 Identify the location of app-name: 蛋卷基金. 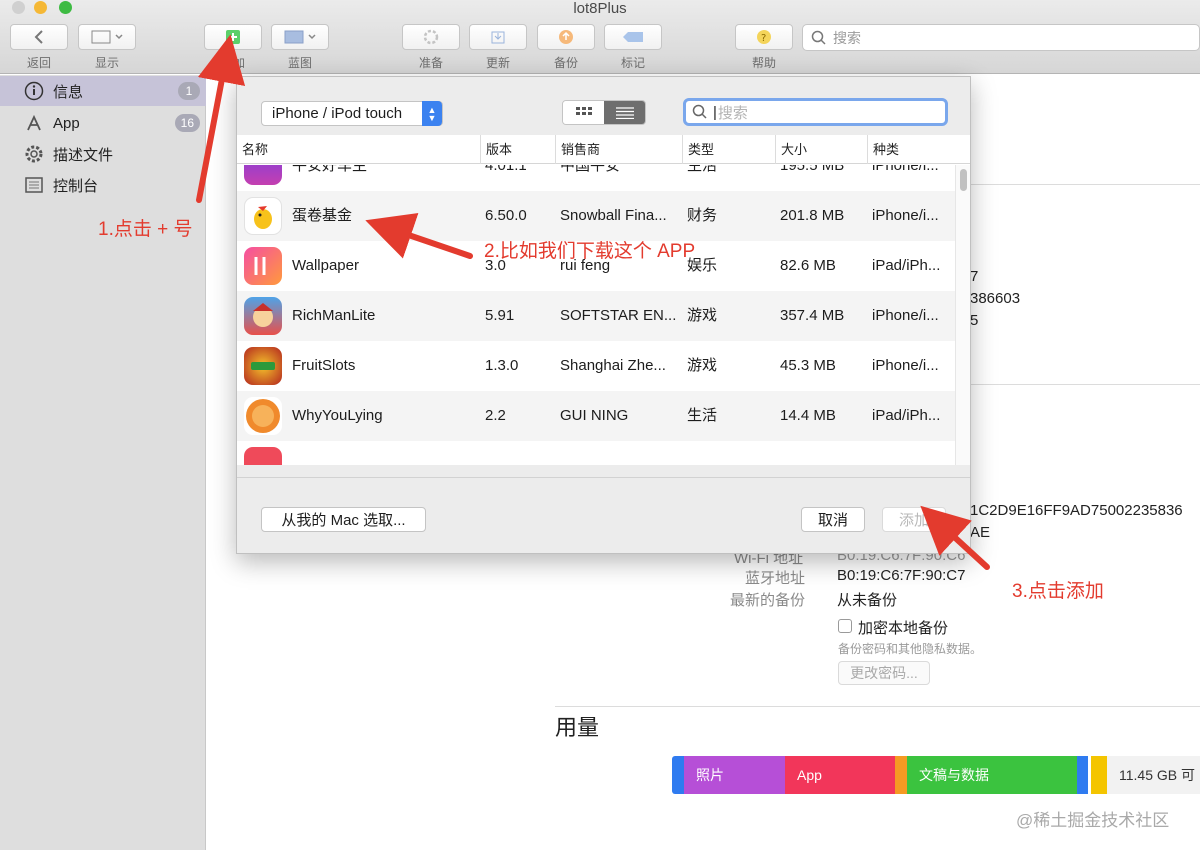
(322, 215).